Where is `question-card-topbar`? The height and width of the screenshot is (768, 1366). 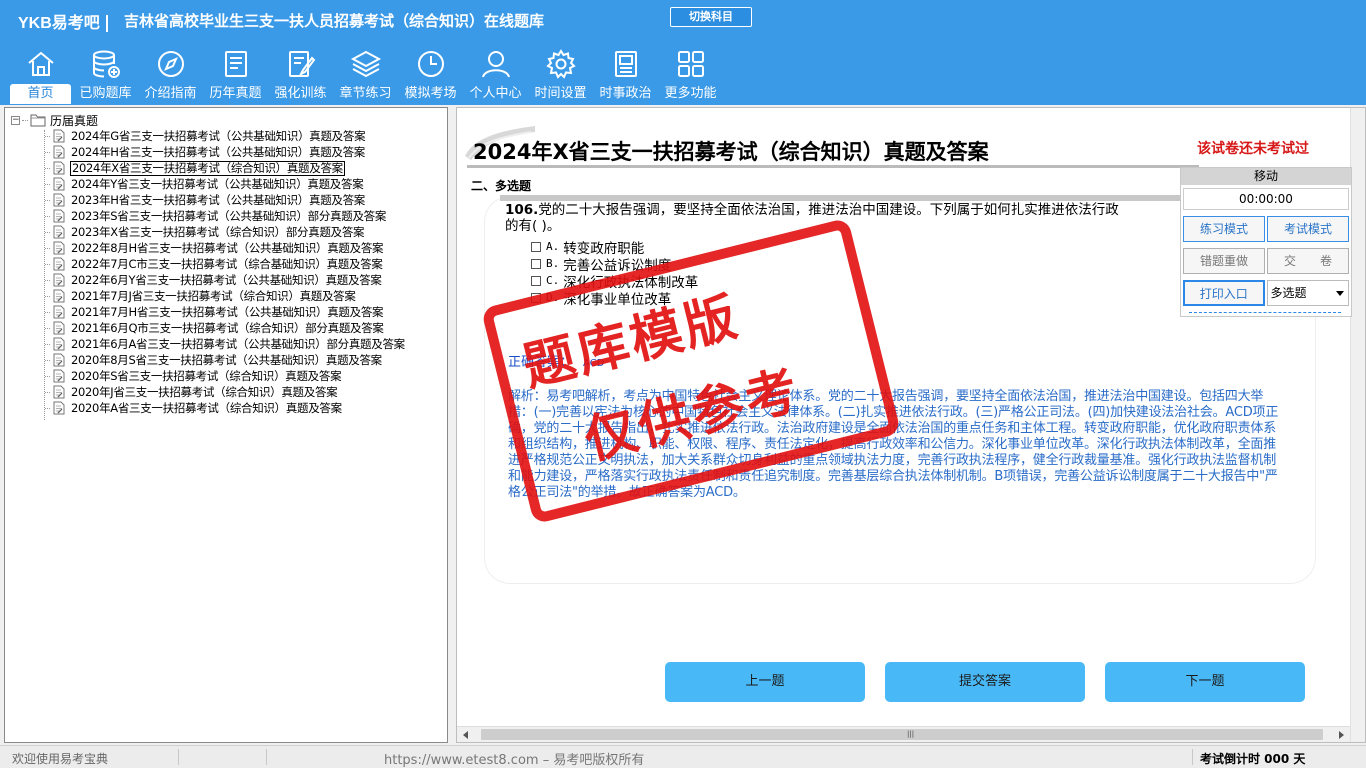 question-card-topbar is located at coordinates (845, 198).